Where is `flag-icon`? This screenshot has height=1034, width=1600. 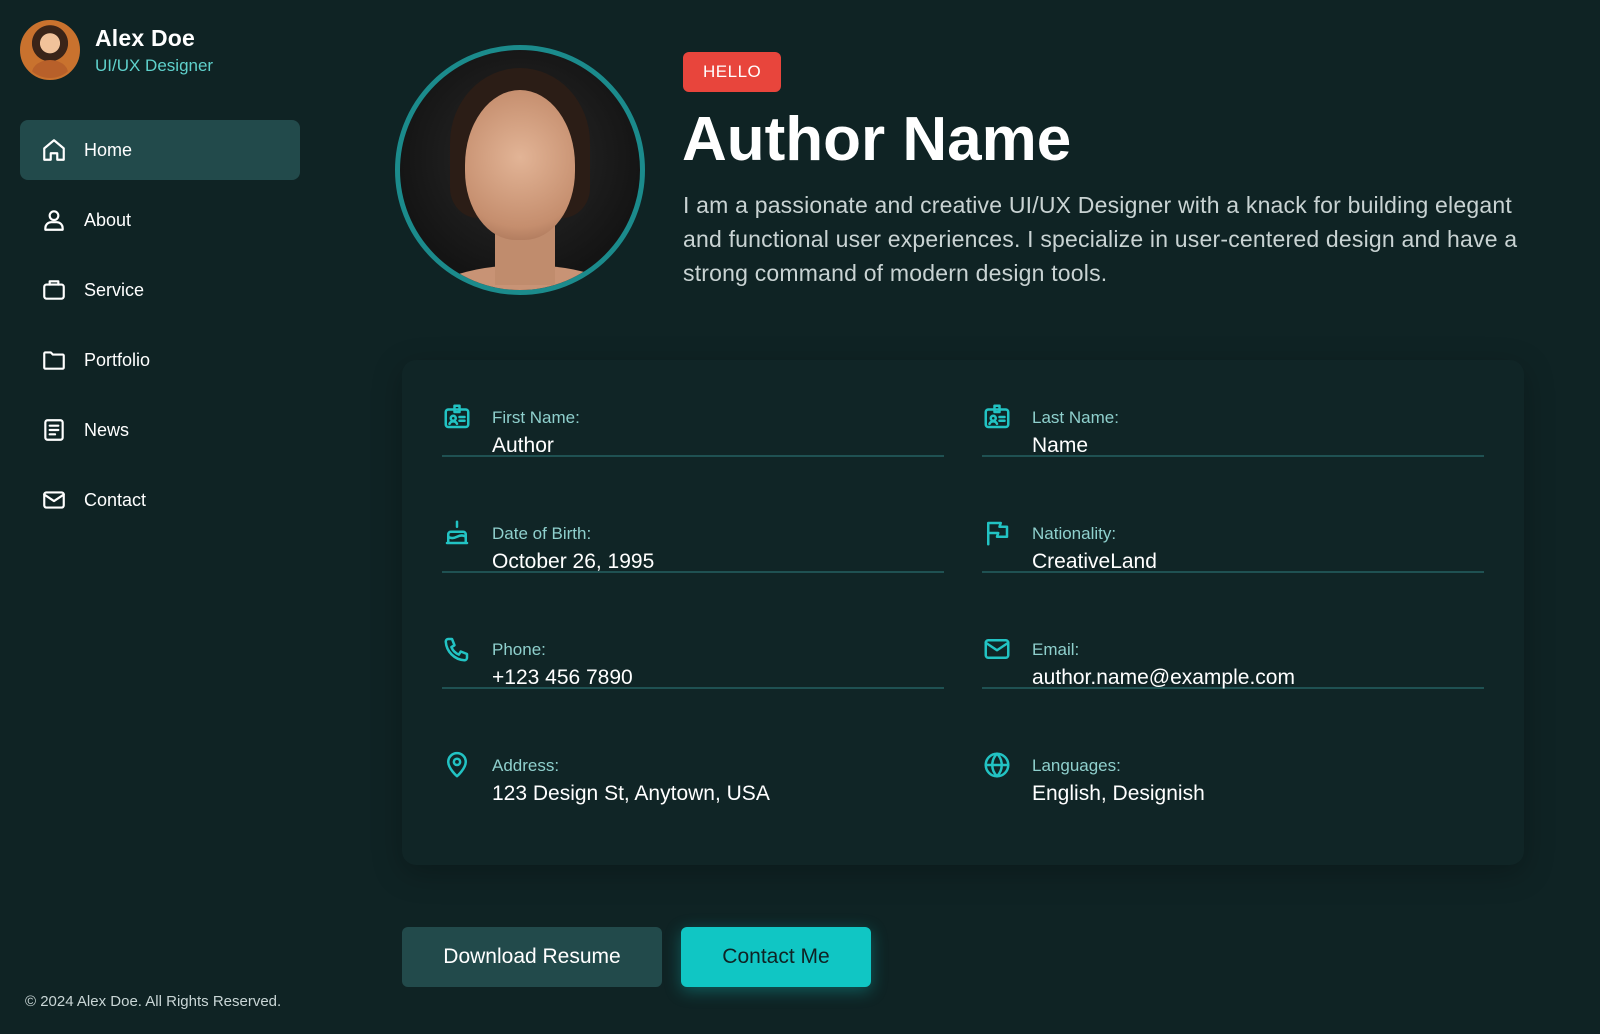 flag-icon is located at coordinates (998, 534).